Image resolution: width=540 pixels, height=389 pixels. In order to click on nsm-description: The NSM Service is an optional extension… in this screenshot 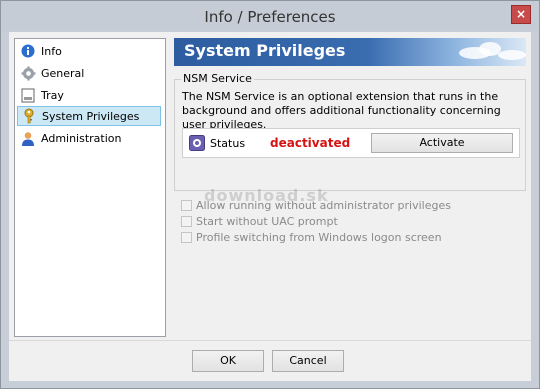, I will do `click(341, 110)`.